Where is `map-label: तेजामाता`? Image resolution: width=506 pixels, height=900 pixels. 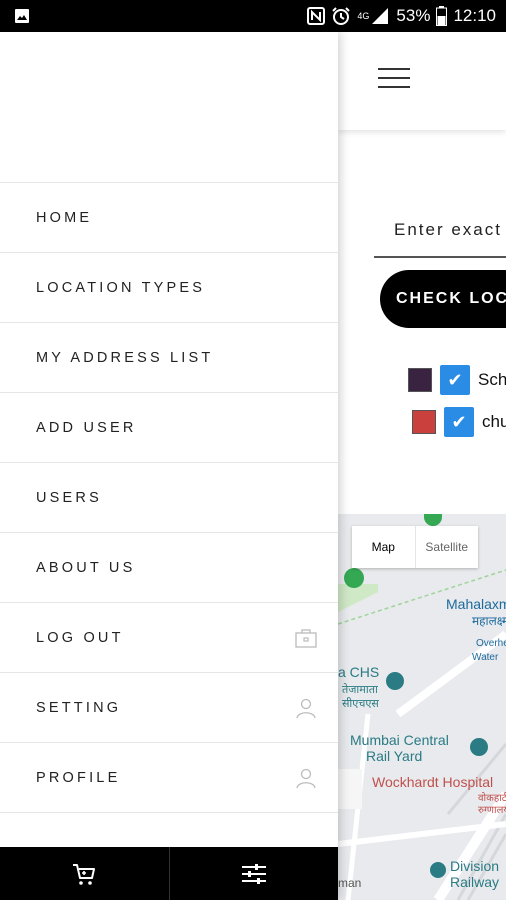 map-label: तेजामाता is located at coordinates (360, 690).